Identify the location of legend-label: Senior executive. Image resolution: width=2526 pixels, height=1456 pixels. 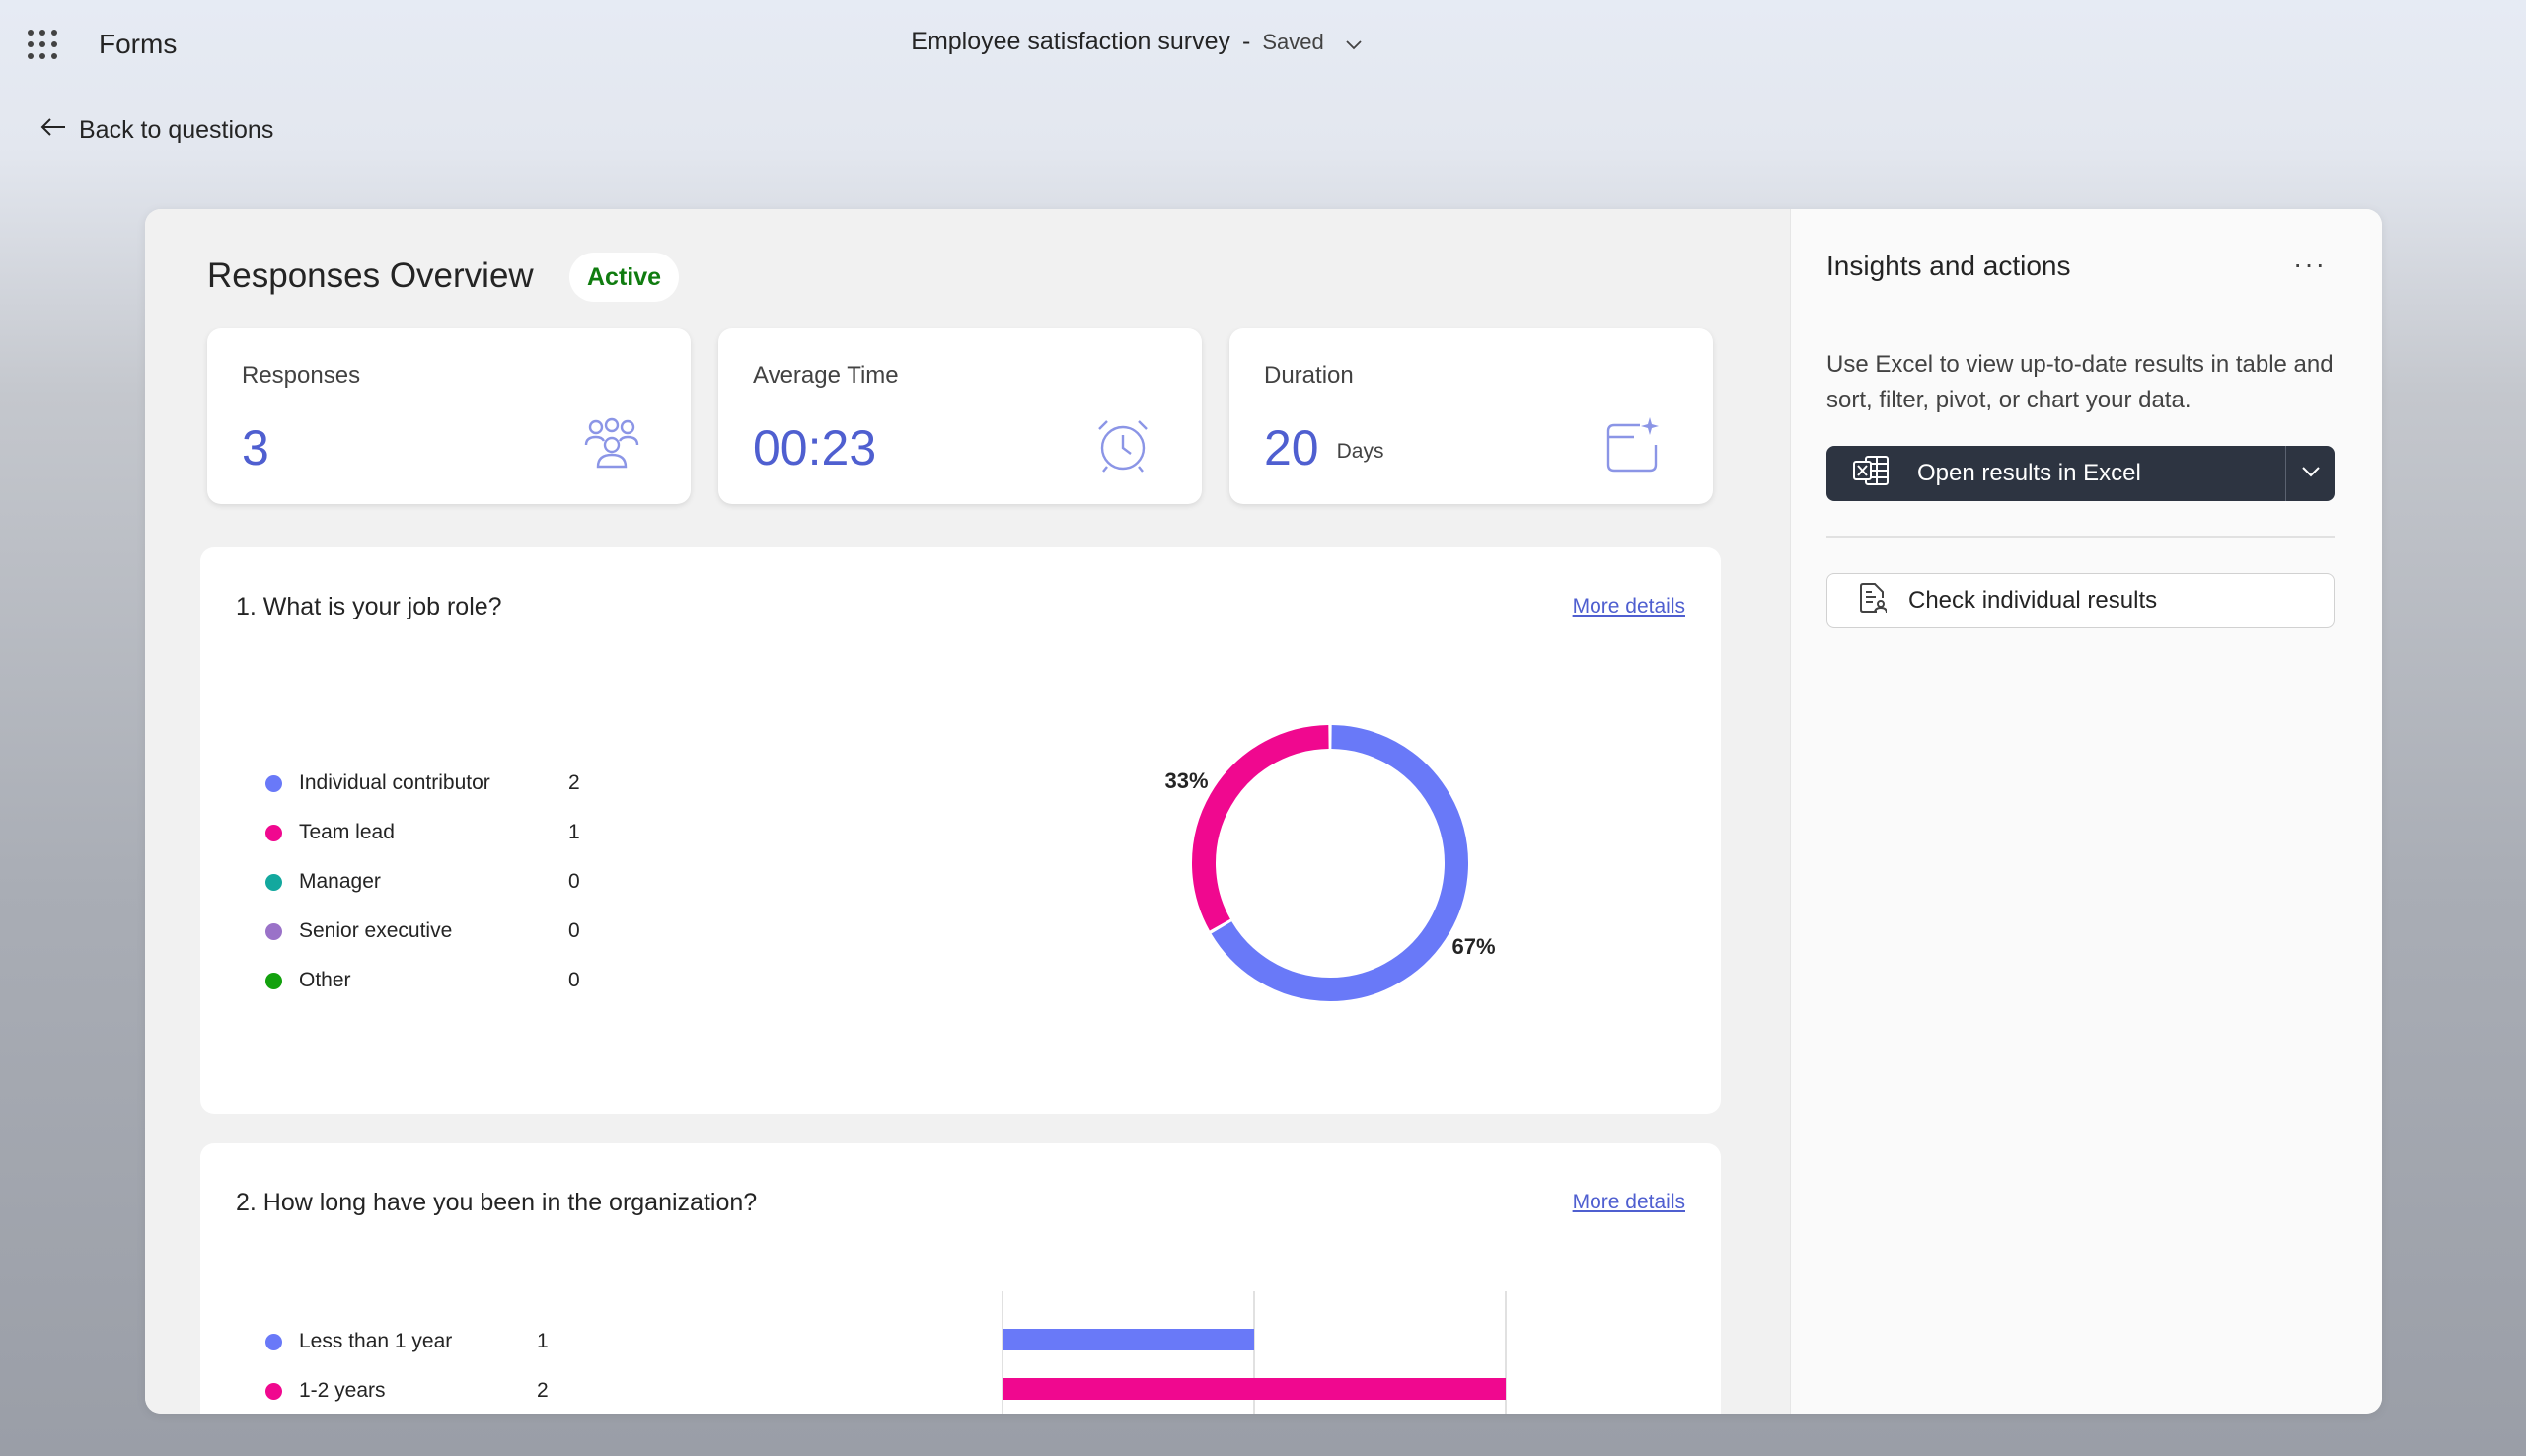
(376, 930).